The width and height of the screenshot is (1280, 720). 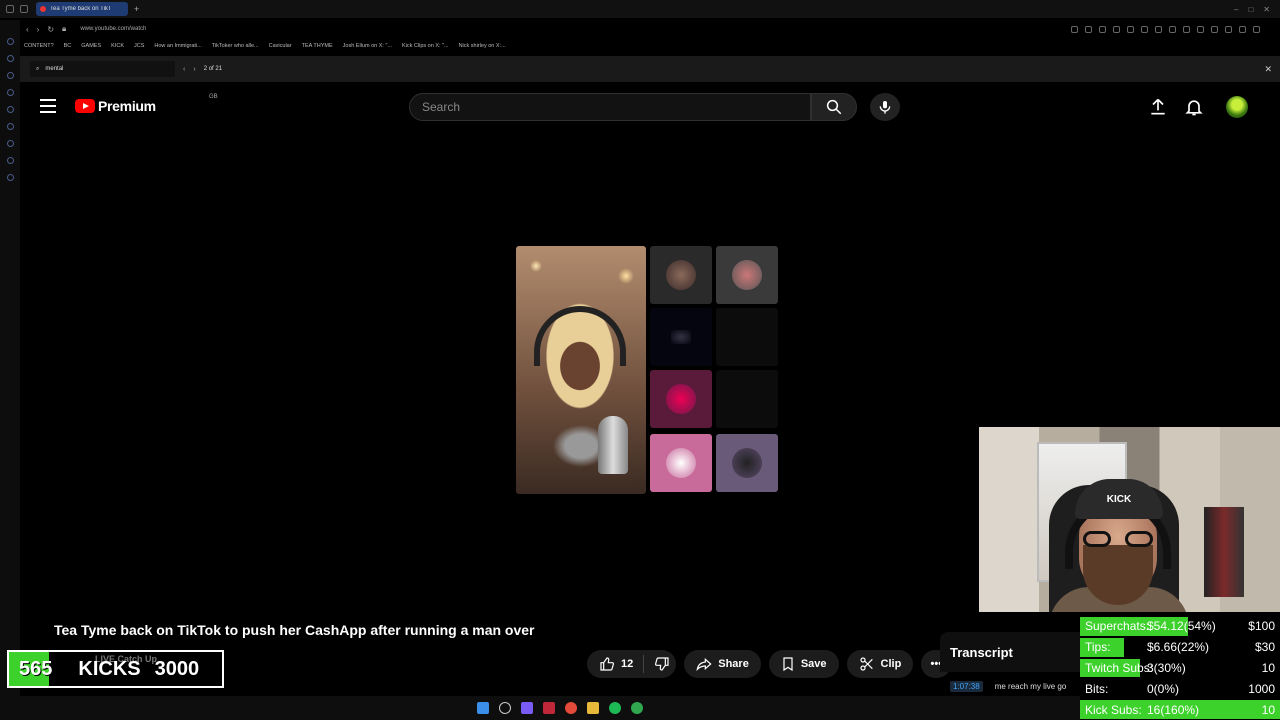 What do you see at coordinates (580, 336) in the screenshot?
I see `headphones-shape` at bounding box center [580, 336].